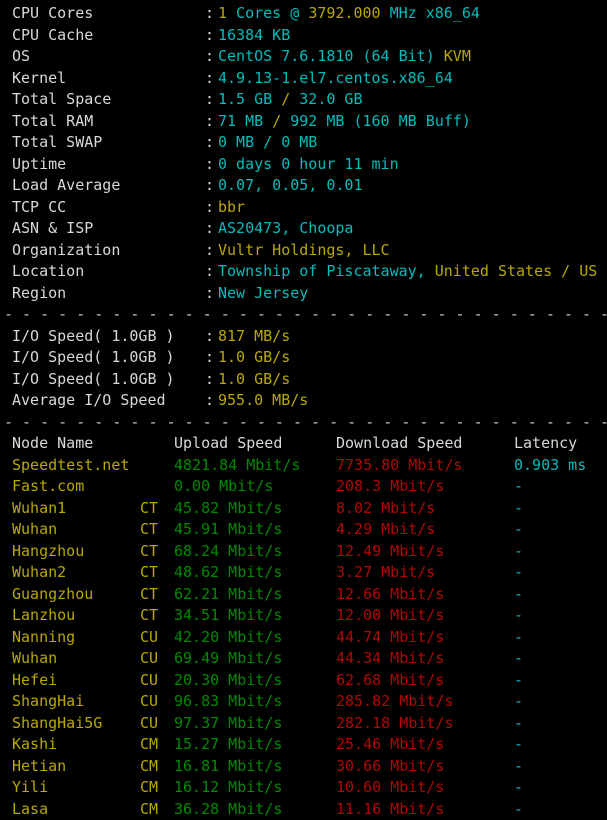 The width and height of the screenshot is (607, 820). What do you see at coordinates (245, 121) in the screenshot?
I see `sysinfo-value-segment: 71 MB` at bounding box center [245, 121].